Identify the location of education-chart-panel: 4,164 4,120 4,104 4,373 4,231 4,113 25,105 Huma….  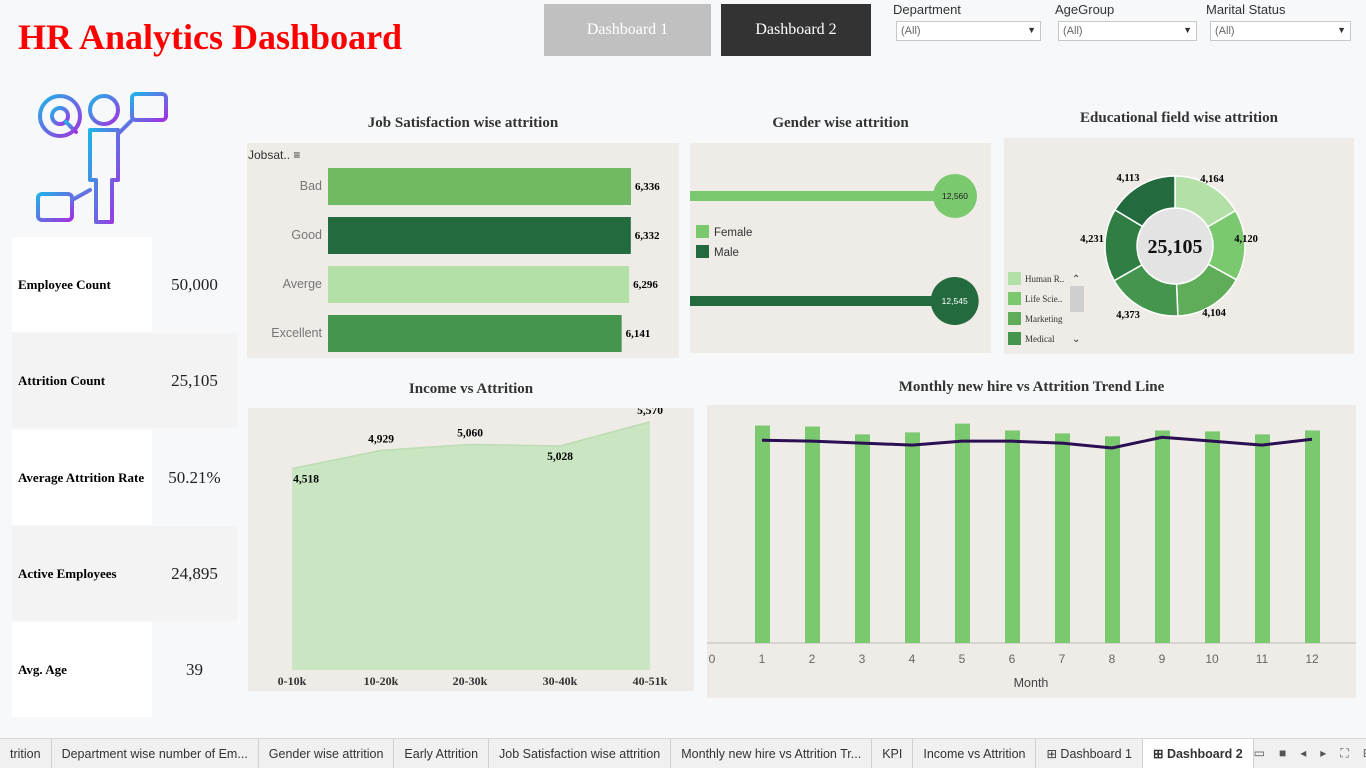
(1179, 246).